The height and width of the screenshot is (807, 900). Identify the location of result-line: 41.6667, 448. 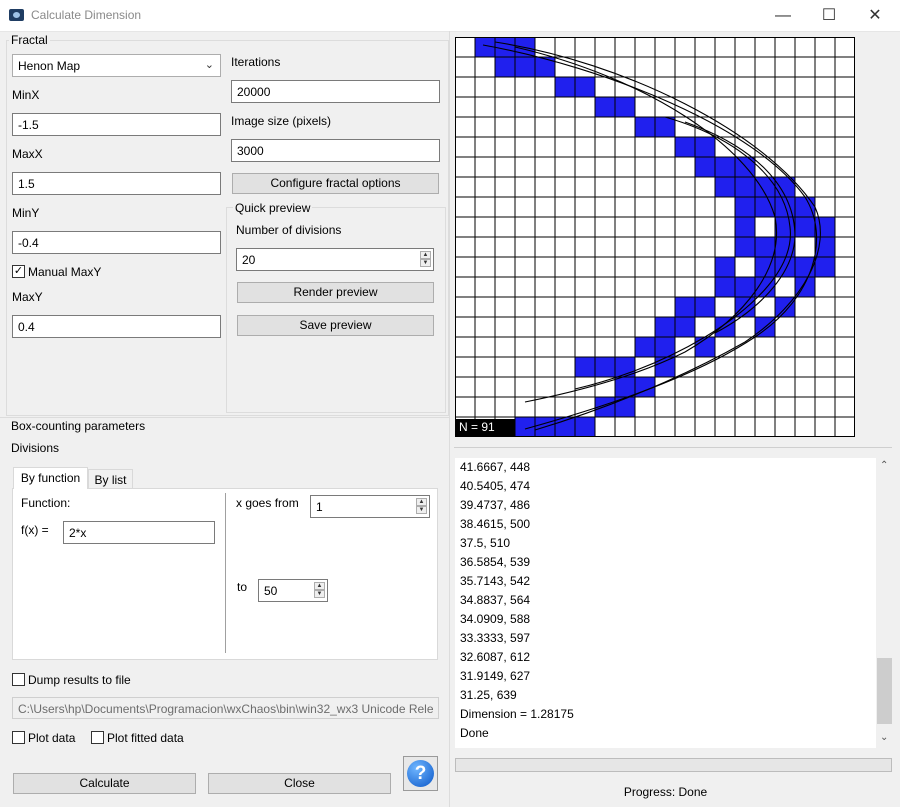
(495, 467).